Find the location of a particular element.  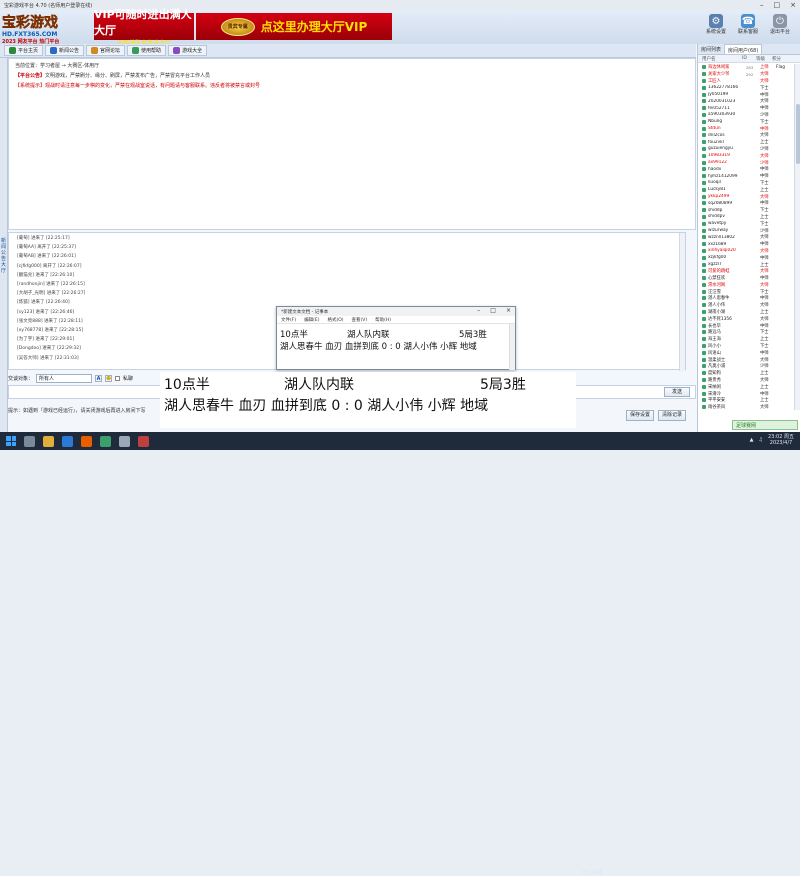

scroll-thumb is located at coordinates (798, 134).